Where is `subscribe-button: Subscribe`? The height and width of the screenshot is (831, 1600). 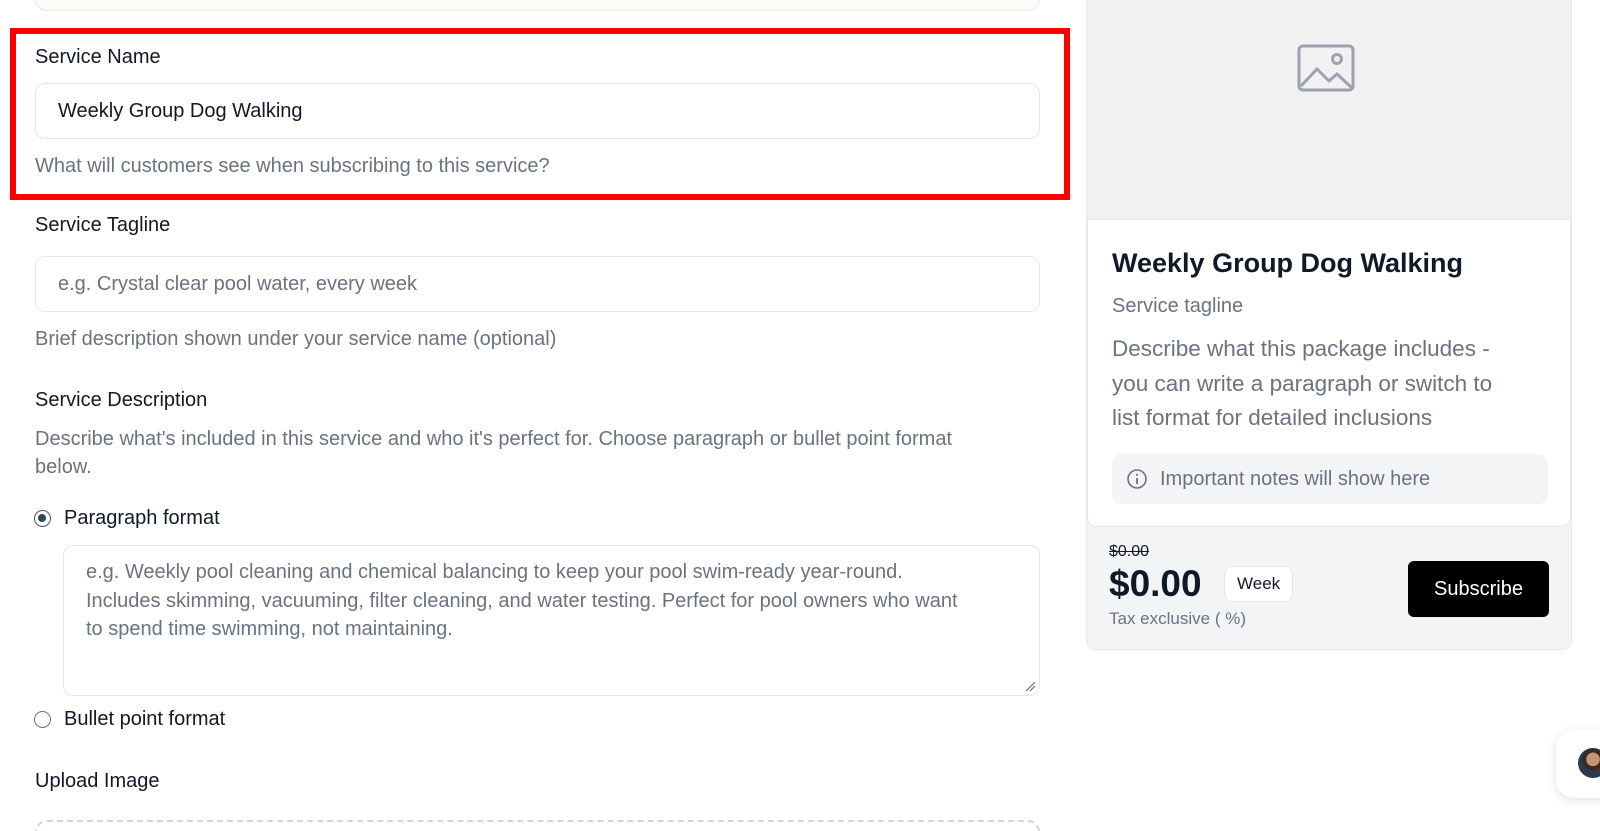 subscribe-button: Subscribe is located at coordinates (1478, 589).